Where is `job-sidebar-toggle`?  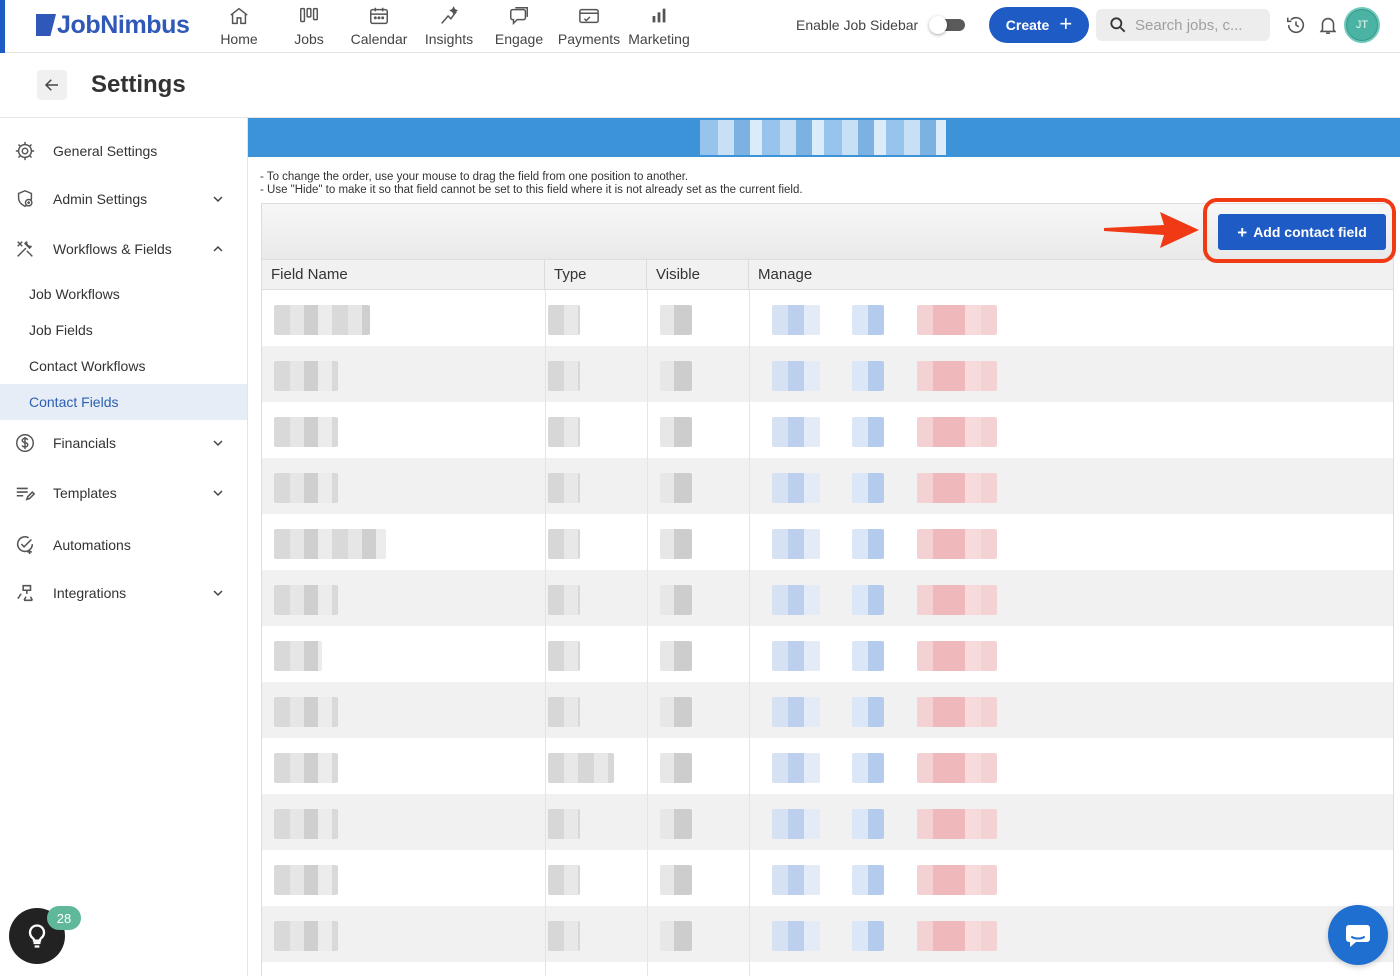 job-sidebar-toggle is located at coordinates (947, 25).